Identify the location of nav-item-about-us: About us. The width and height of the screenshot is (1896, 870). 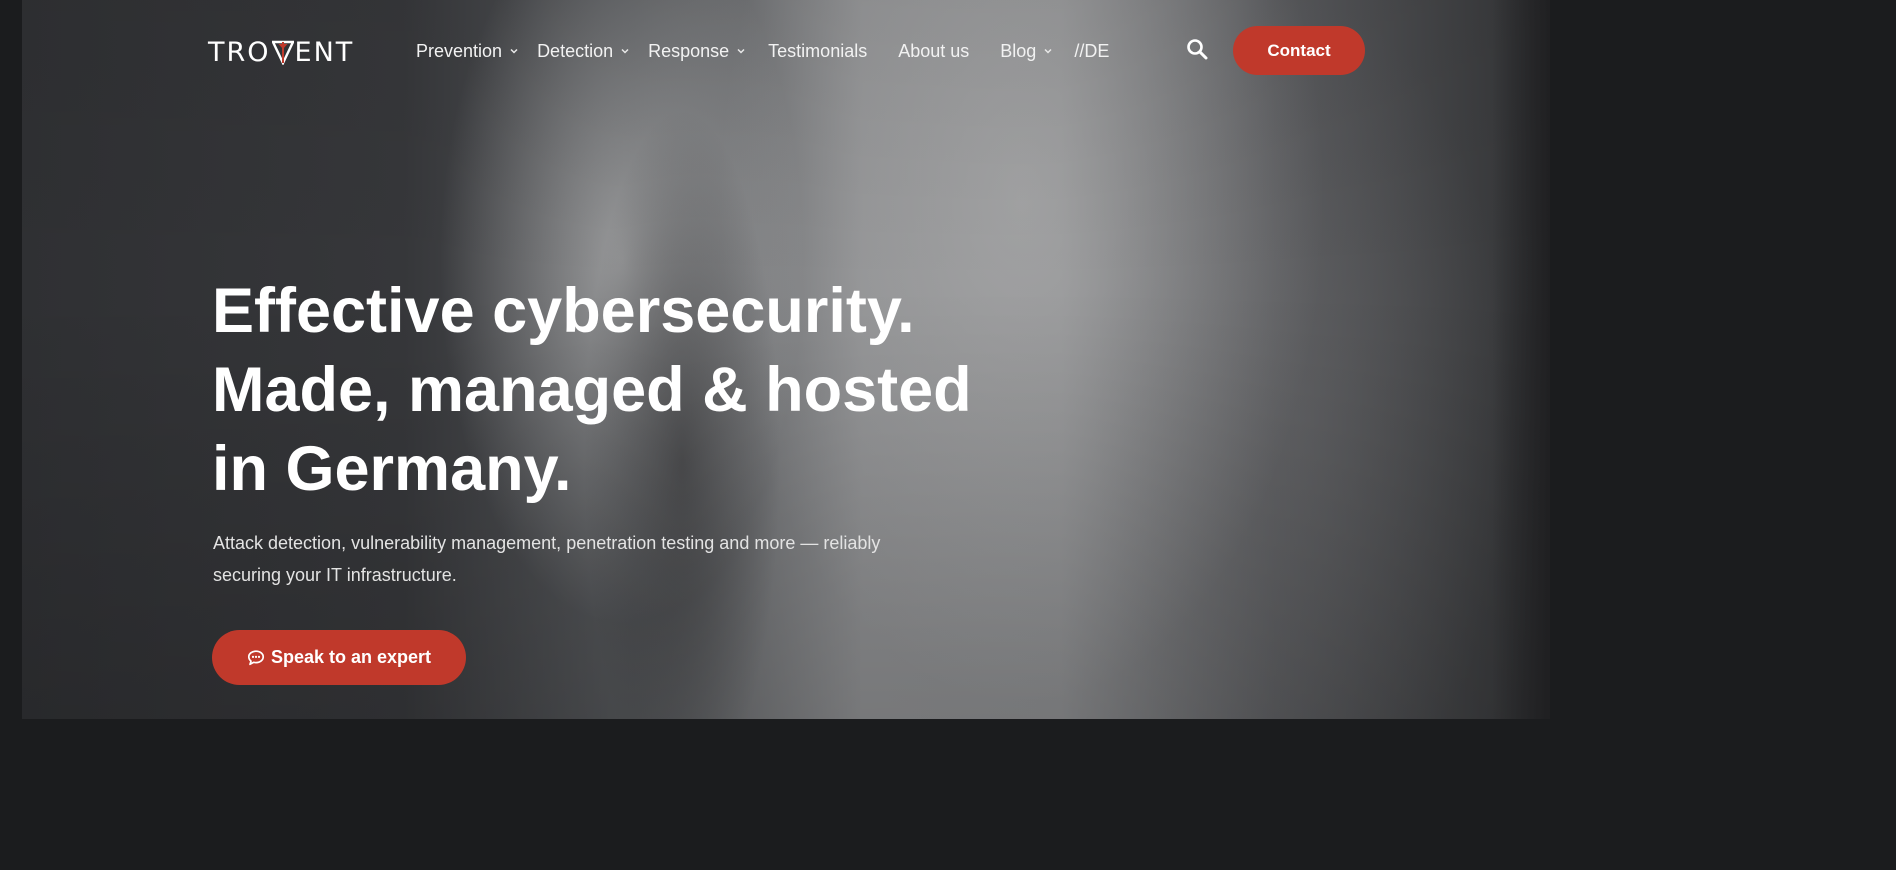
(933, 51).